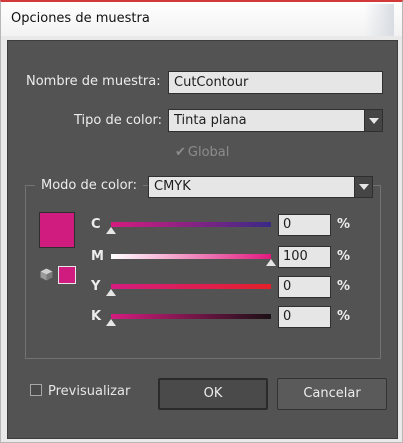 The image size is (403, 443). I want to click on channel-label: M, so click(97, 256).